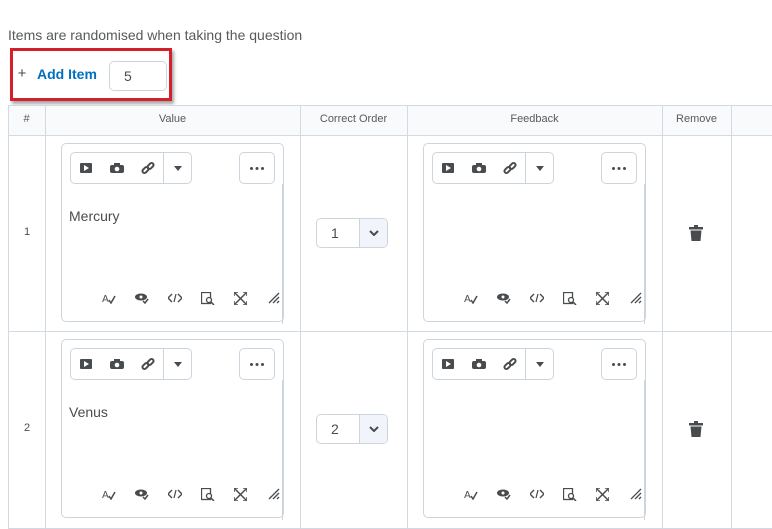 This screenshot has width=772, height=529. Describe the element at coordinates (172, 429) in the screenshot. I see `value-editor: Venus A` at that location.